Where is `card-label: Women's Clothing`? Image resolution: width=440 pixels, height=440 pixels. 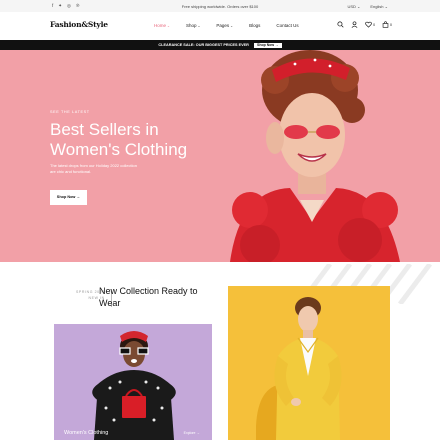 card-label: Women's Clothing is located at coordinates (86, 433).